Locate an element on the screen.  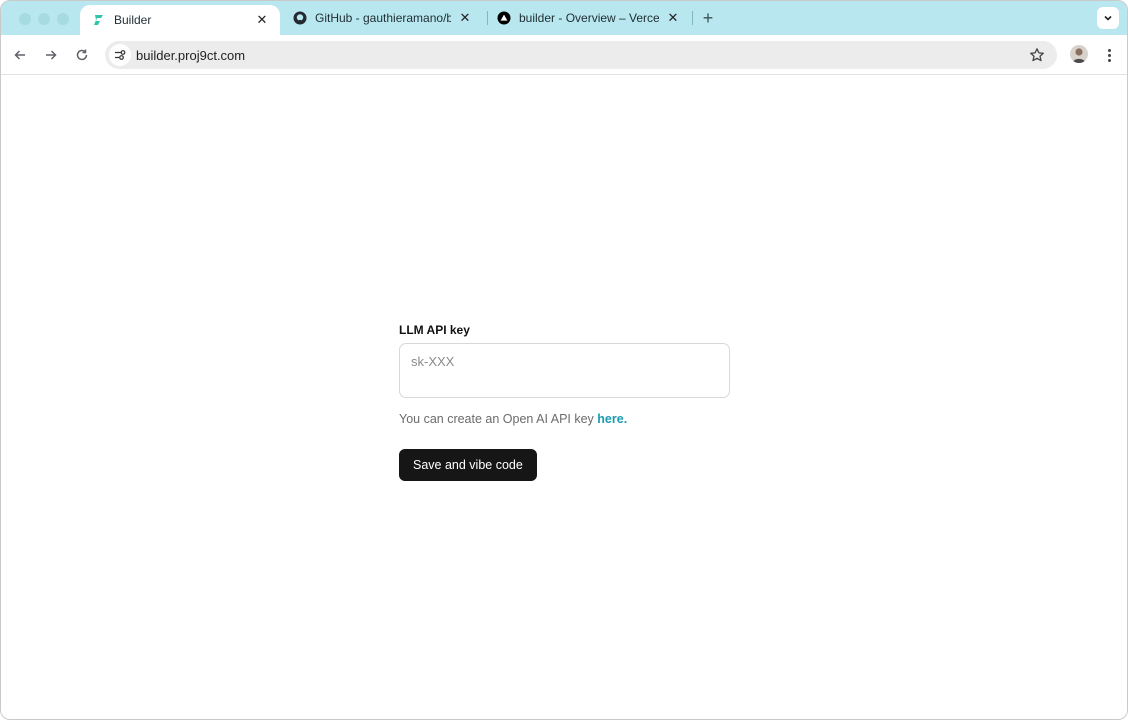
url-text: builder.proj9ct.com is located at coordinates (191, 55).